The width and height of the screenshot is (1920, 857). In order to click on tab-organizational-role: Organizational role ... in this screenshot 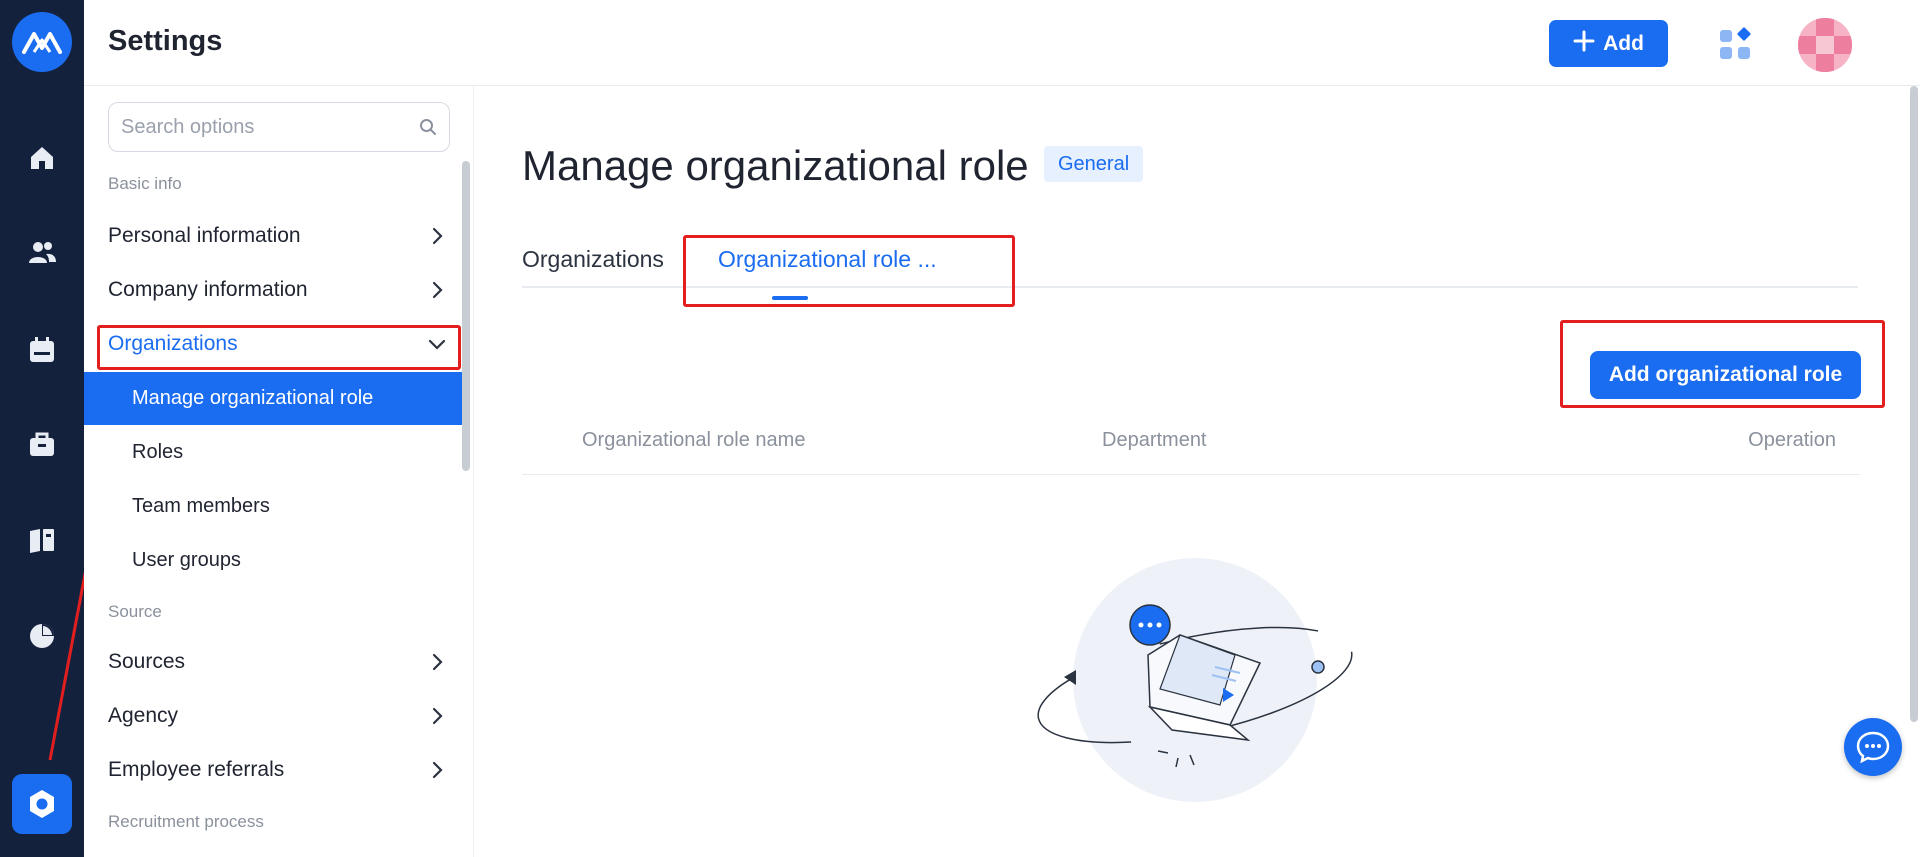, I will do `click(827, 261)`.